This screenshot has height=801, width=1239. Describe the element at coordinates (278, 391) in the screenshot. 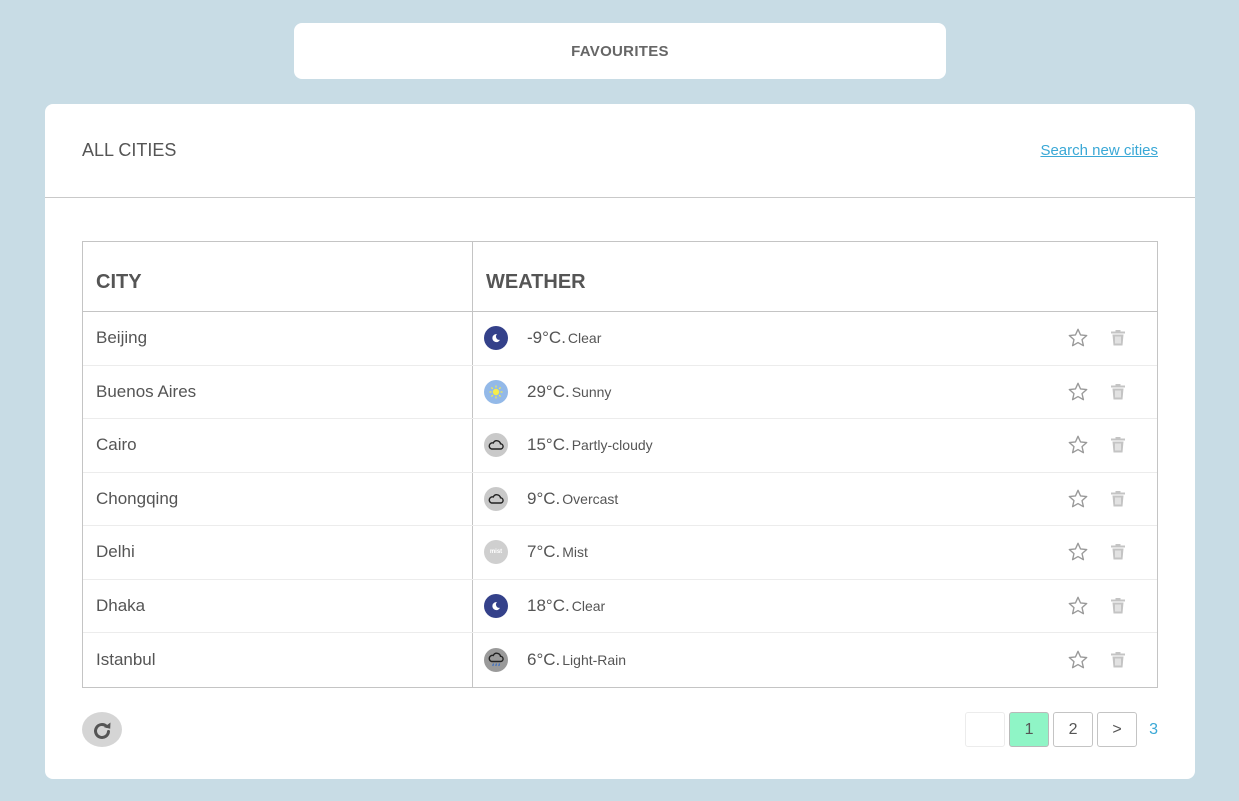

I see `city-name: Buenos Aires` at that location.